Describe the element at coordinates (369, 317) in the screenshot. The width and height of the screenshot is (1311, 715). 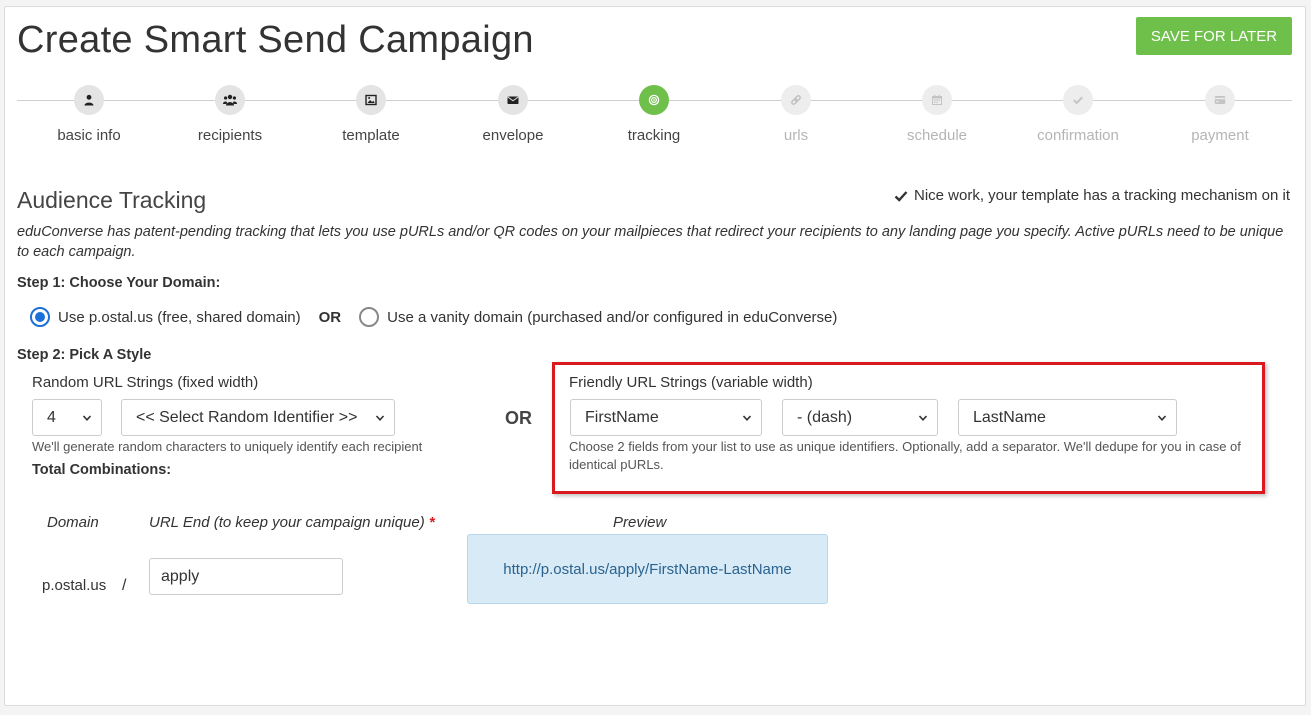
I see `radio-vanity-domain` at that location.